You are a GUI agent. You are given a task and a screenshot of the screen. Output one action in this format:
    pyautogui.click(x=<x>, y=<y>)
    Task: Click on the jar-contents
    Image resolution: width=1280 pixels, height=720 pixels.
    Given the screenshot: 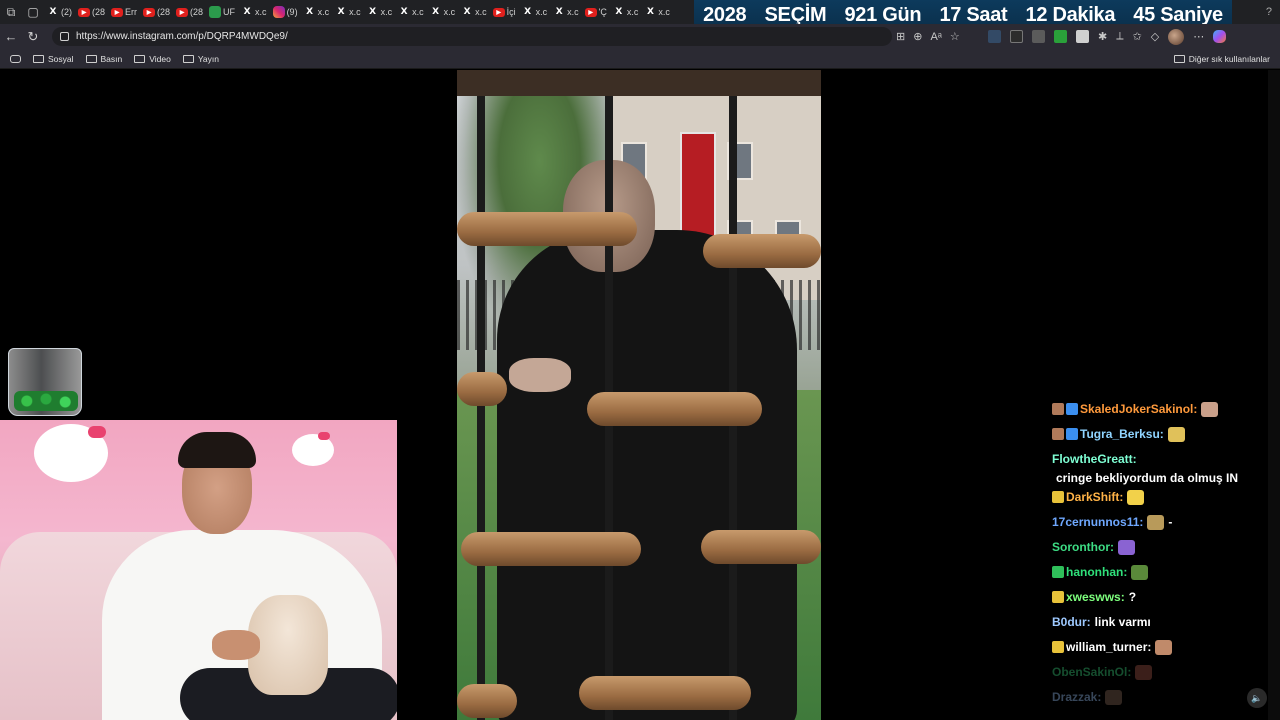 What is the action you would take?
    pyautogui.click(x=46, y=401)
    